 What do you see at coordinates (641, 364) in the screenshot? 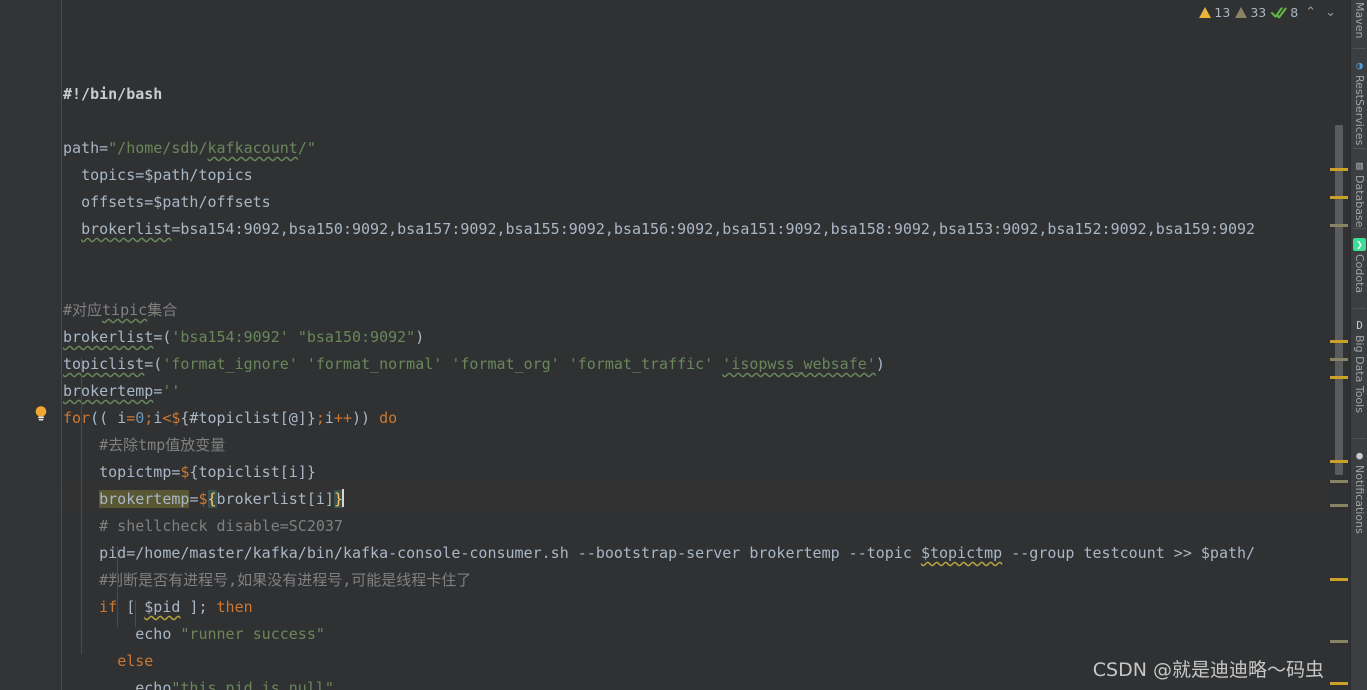
I see `code-token: 'format_traffic'` at bounding box center [641, 364].